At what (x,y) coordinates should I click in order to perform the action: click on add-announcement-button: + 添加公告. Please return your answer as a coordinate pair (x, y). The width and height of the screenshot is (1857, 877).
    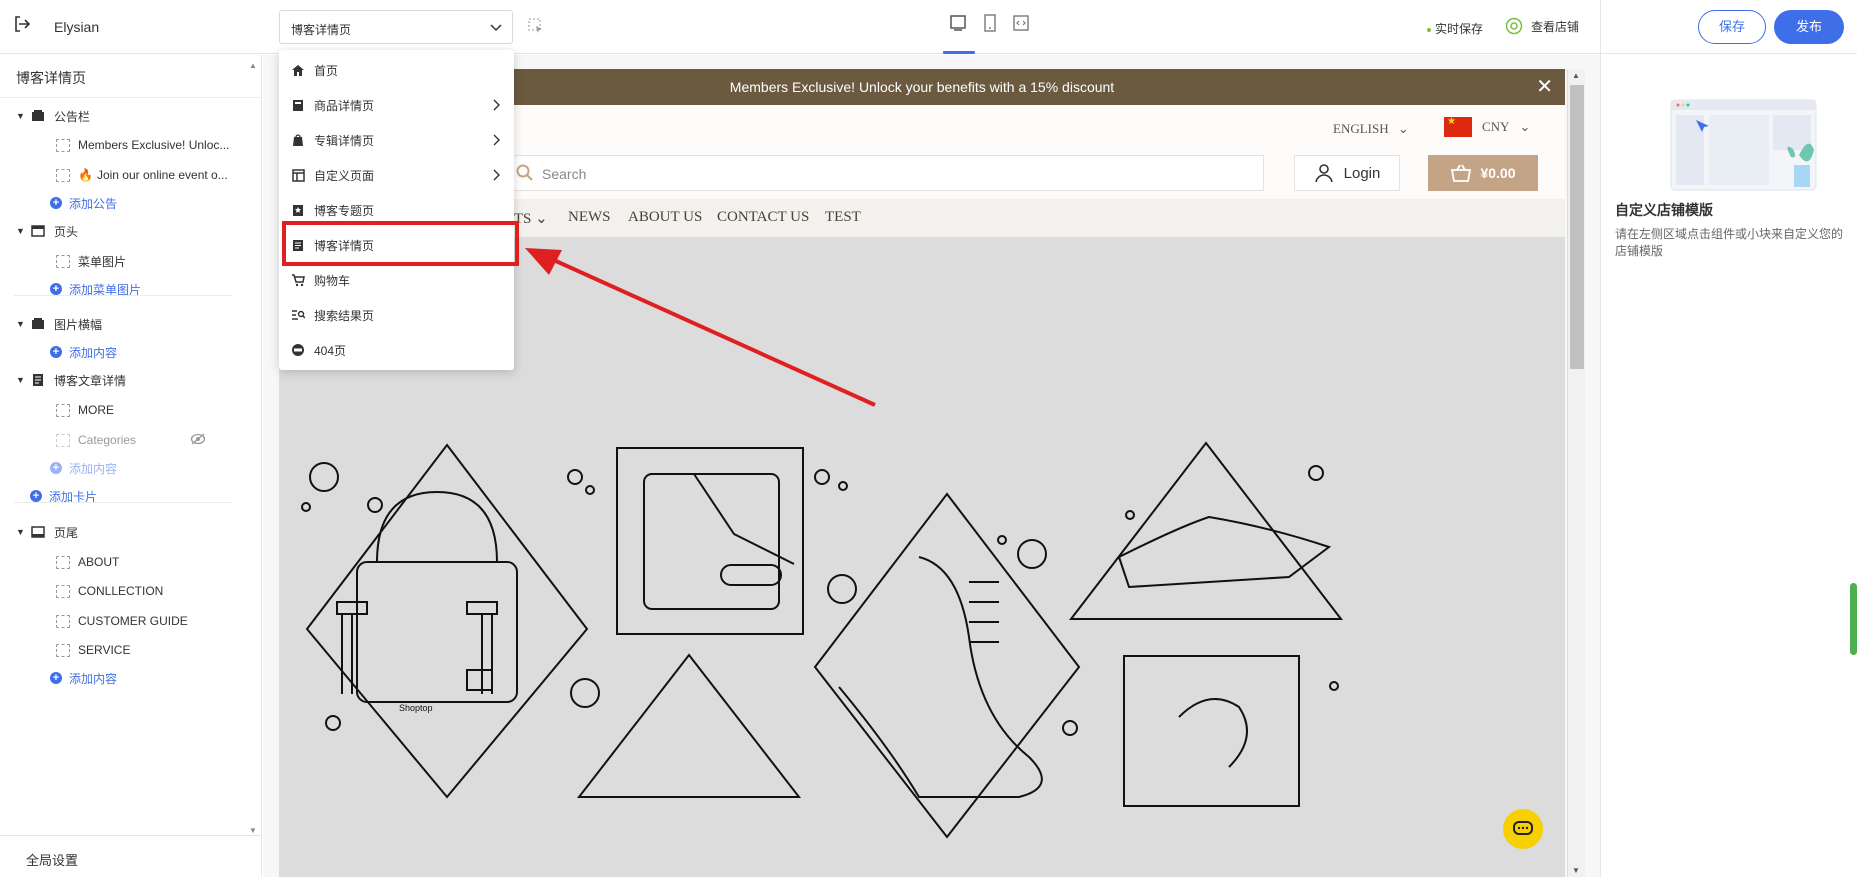
    Looking at the image, I should click on (83, 203).